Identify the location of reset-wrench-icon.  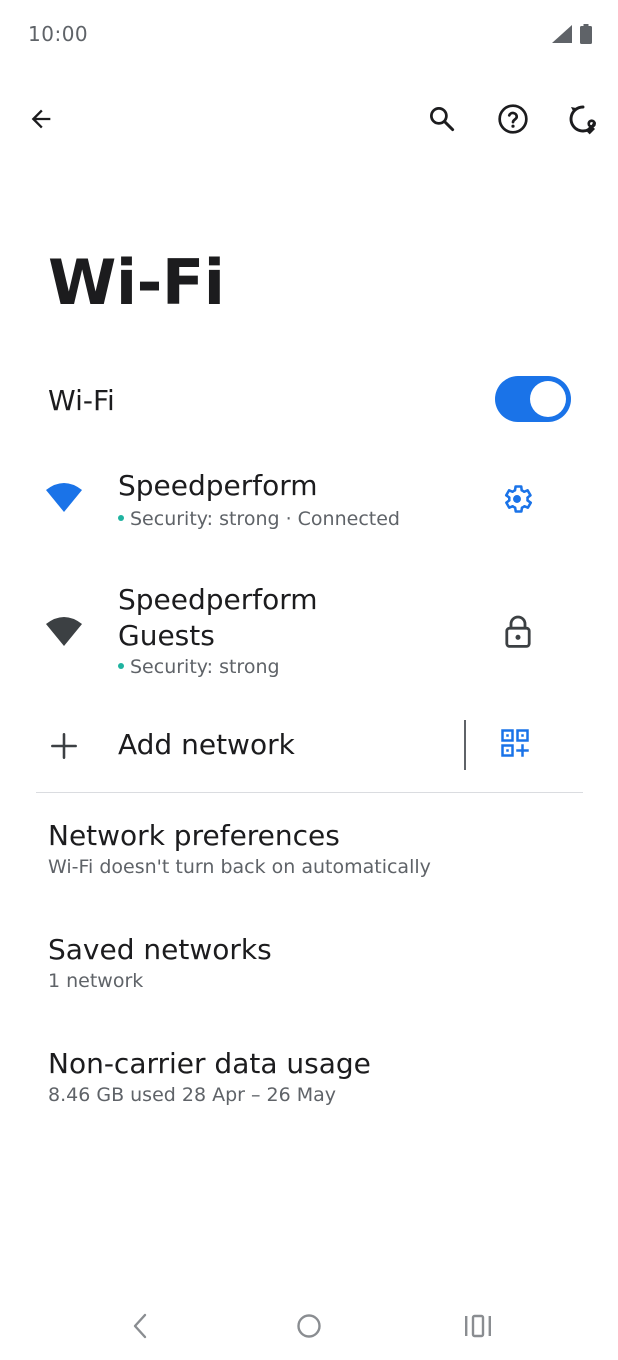
(582, 120).